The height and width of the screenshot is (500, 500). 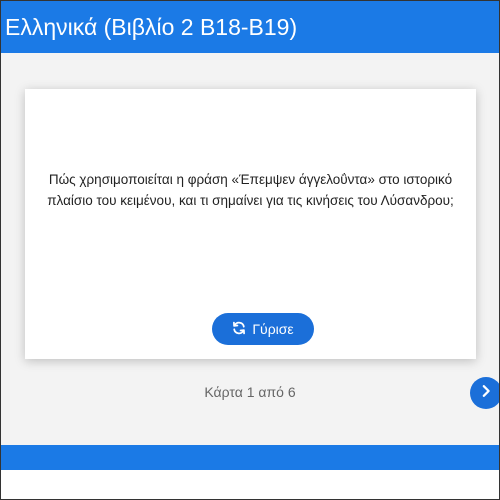 I want to click on flip-button: Γύρισε, so click(x=263, y=329).